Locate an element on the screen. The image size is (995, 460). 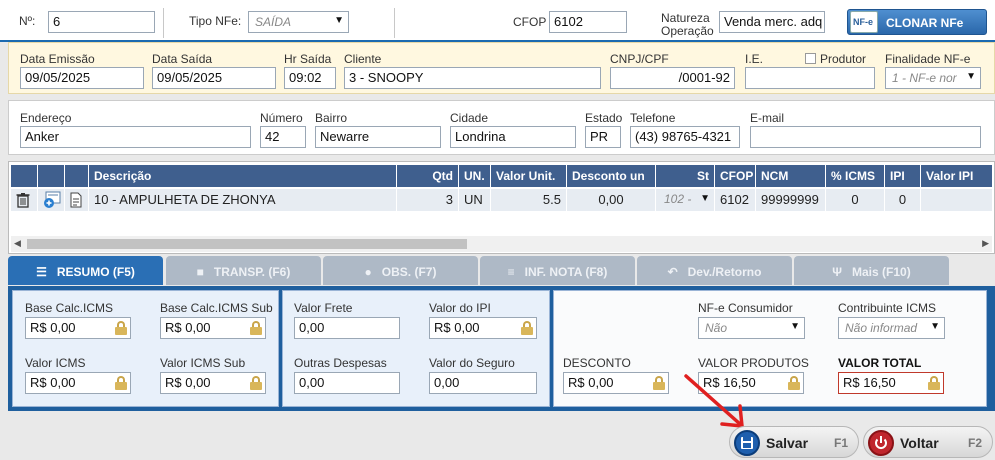
valor-total-value: R$ 16,50 is located at coordinates (869, 382).